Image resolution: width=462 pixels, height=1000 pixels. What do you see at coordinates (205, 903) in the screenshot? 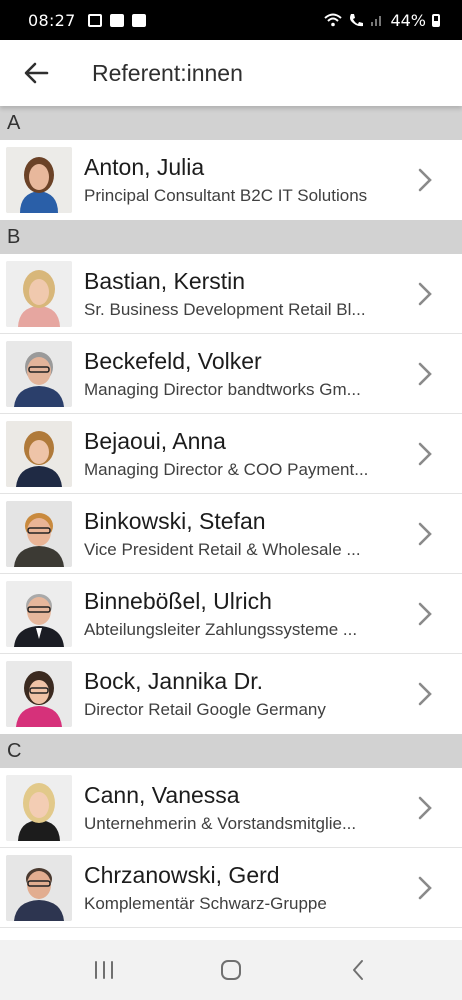
I see `speaker-subtitle: Komplementär Schwarz-Gruppe` at bounding box center [205, 903].